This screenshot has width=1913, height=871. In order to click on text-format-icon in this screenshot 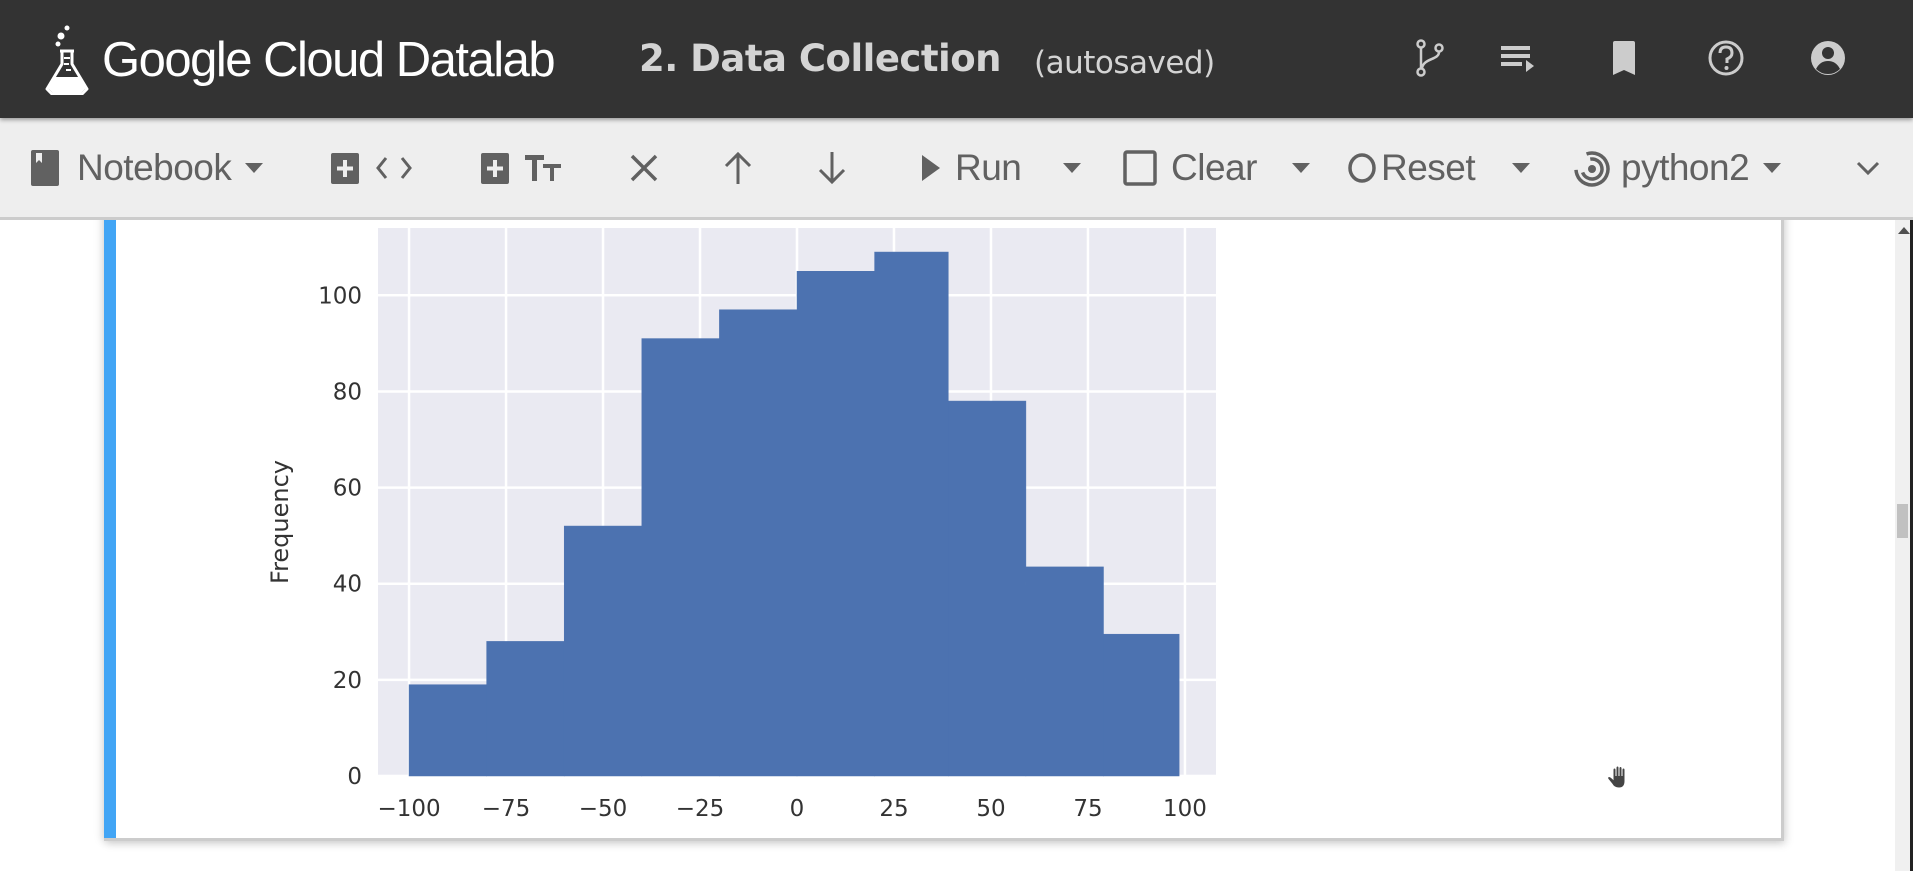, I will do `click(543, 167)`.